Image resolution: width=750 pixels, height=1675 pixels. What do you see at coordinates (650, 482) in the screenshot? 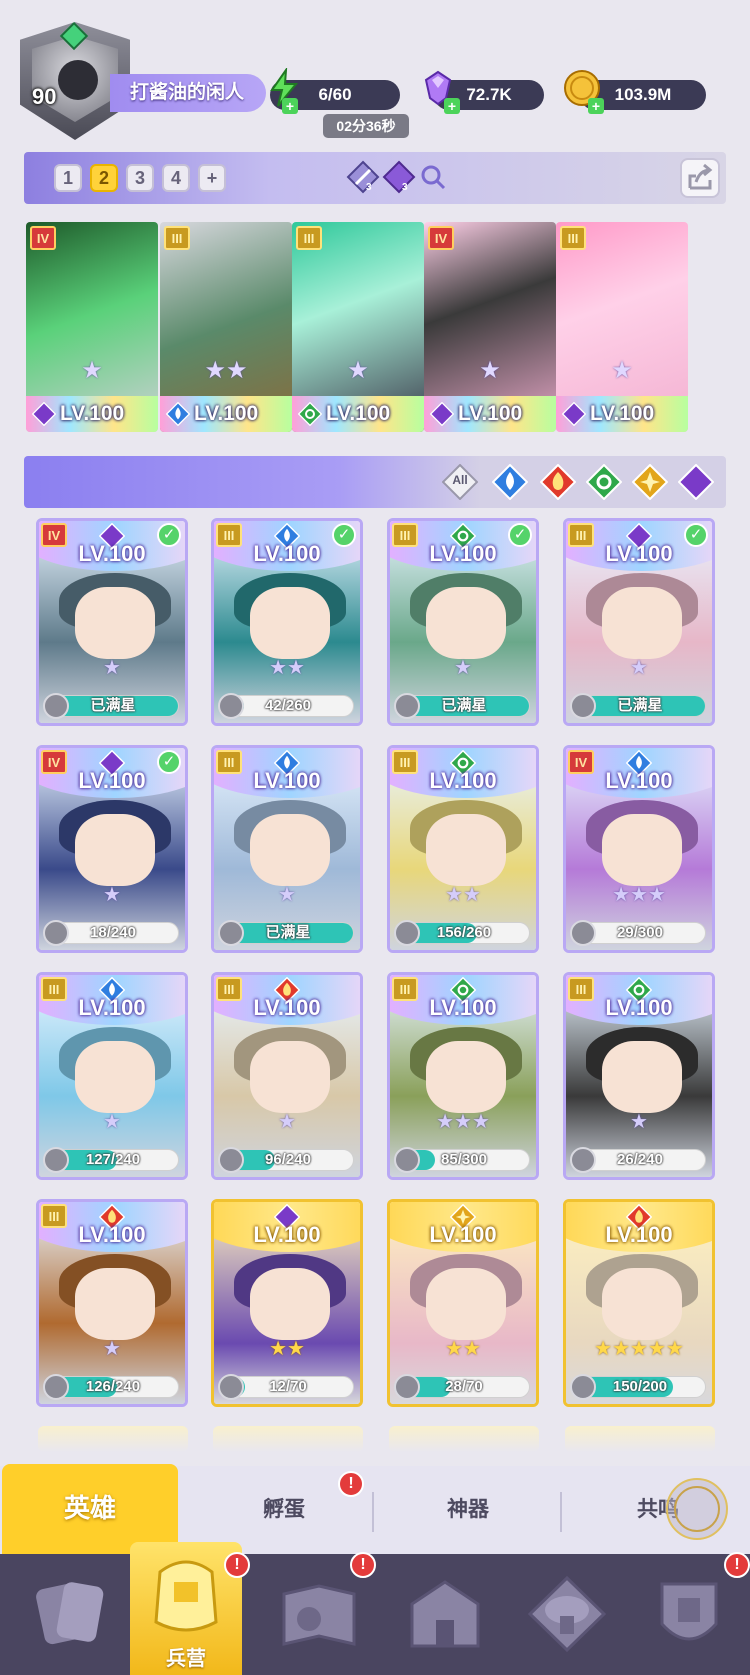
I see `filter-light-button` at bounding box center [650, 482].